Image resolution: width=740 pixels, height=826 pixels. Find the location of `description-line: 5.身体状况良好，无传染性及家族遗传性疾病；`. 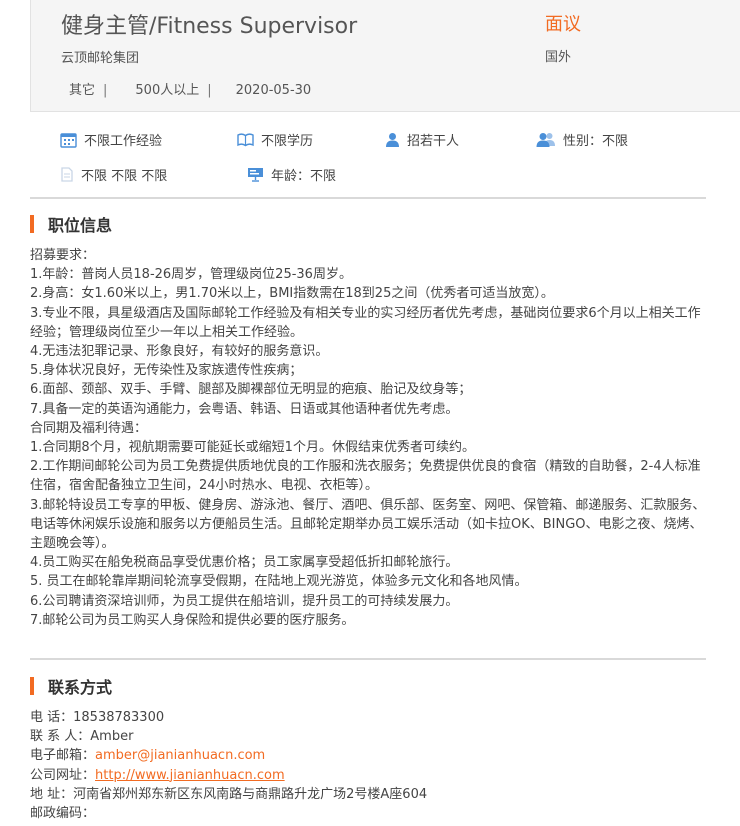

description-line: 5.身体状况良好，无传染性及家族遗传性疾病； is located at coordinates (166, 371).